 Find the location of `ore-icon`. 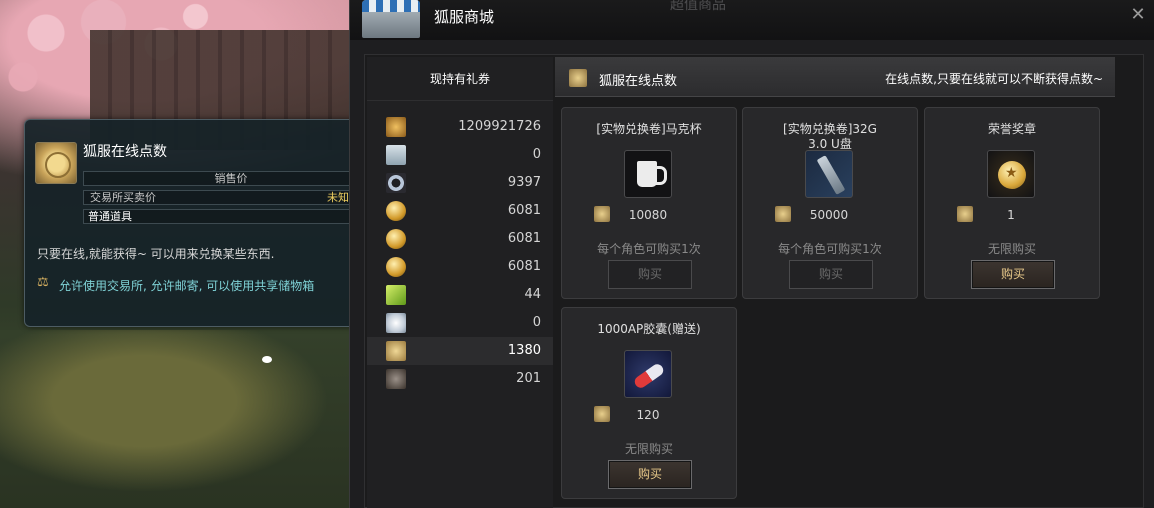

ore-icon is located at coordinates (396, 379).